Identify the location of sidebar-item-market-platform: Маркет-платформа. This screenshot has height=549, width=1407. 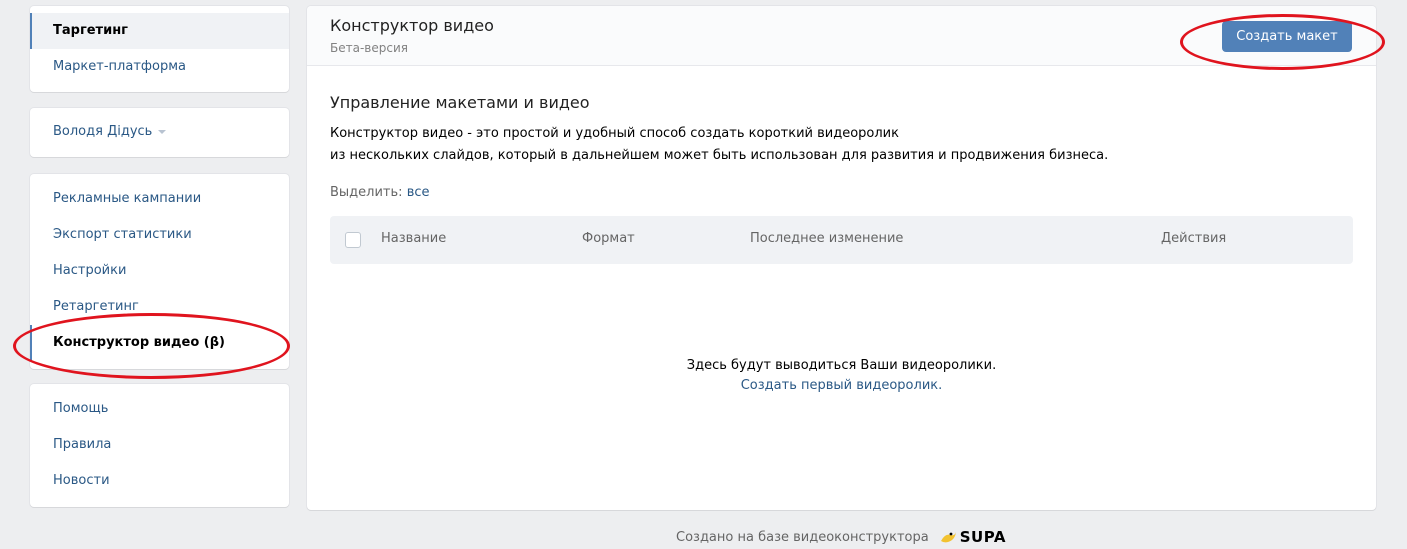
(159, 67).